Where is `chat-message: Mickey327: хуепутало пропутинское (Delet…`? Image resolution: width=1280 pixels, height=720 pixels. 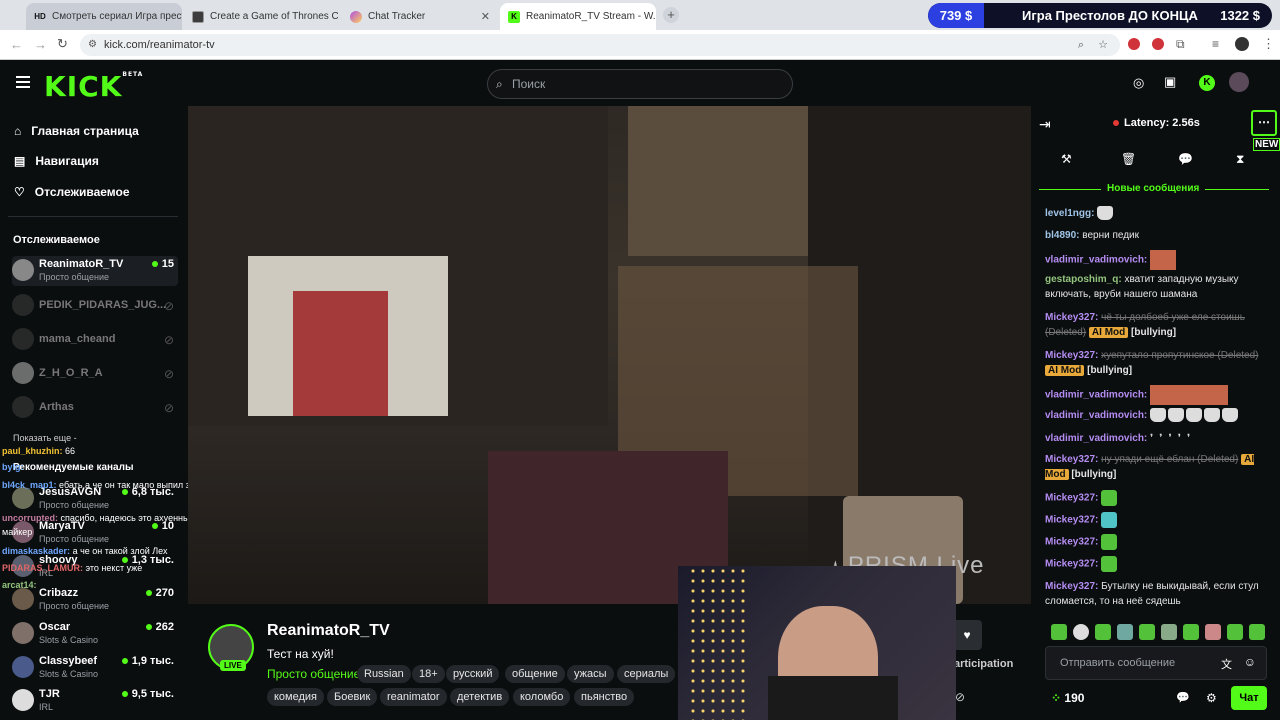
chat-message: Mickey327: хуепутало пропутинское (Delet… is located at coordinates (1152, 363).